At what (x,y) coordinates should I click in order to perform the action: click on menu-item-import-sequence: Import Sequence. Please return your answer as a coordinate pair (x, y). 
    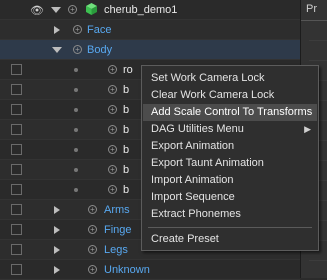
    Looking at the image, I should click on (230, 197).